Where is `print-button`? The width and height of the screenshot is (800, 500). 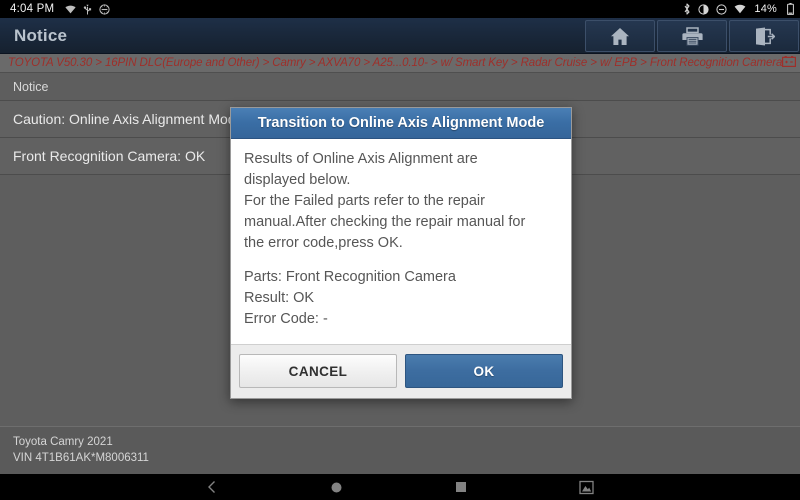
print-button is located at coordinates (692, 36).